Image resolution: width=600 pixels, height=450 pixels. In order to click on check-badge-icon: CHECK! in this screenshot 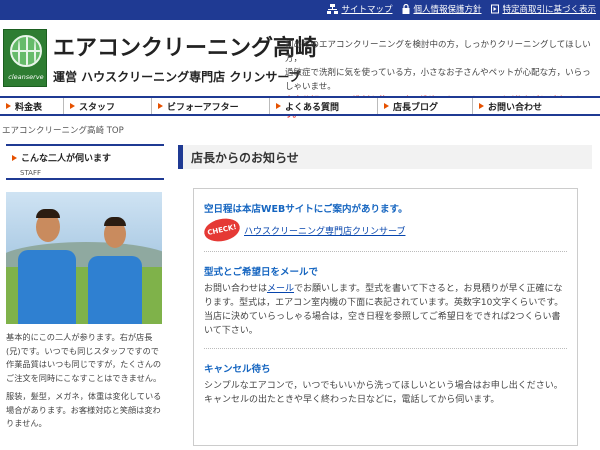, I will do `click(222, 230)`.